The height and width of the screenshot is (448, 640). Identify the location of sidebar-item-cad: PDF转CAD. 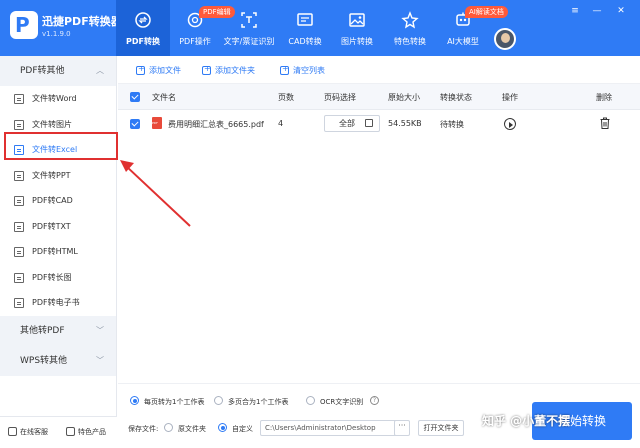
(58, 201).